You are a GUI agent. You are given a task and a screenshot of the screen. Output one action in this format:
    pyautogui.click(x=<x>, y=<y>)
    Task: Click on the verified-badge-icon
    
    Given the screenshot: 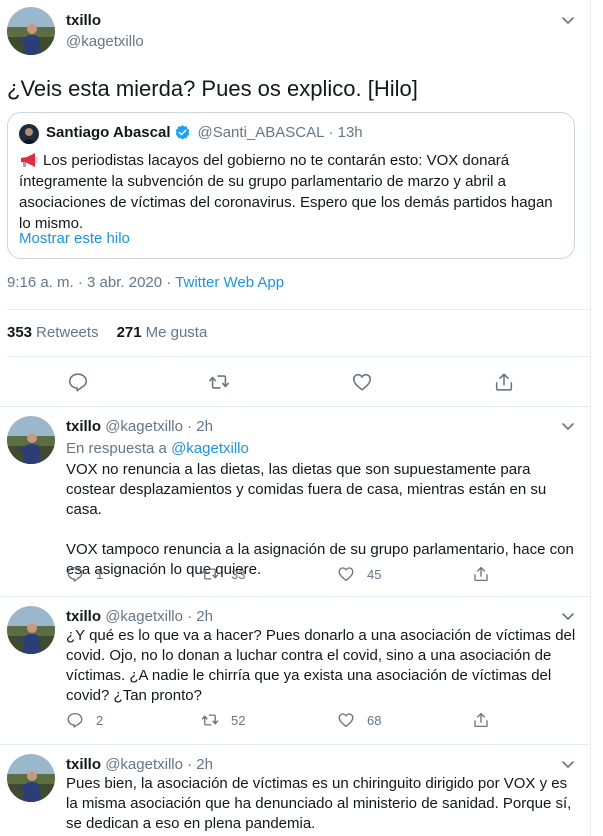 What is the action you would take?
    pyautogui.click(x=182, y=132)
    